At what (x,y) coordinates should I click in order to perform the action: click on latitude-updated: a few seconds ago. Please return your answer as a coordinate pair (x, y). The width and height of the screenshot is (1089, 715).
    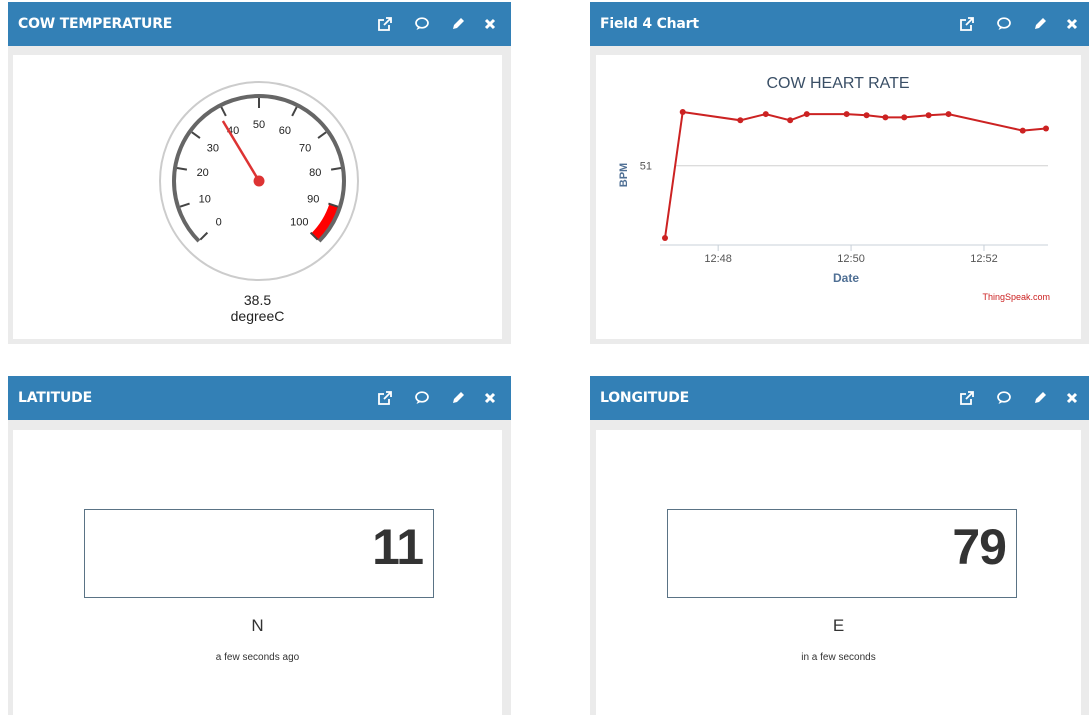
    Looking at the image, I should click on (257, 657).